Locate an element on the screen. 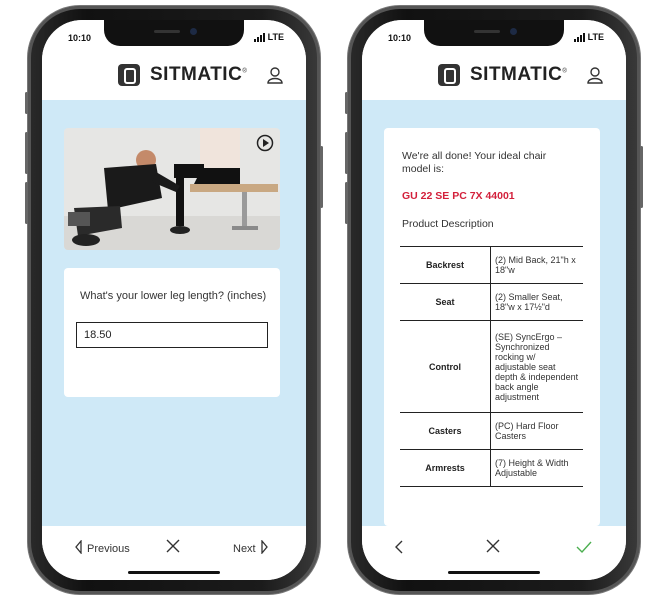 The width and height of the screenshot is (654, 599). spec-value: (7) Height & Width Adjustable is located at coordinates (536, 468).